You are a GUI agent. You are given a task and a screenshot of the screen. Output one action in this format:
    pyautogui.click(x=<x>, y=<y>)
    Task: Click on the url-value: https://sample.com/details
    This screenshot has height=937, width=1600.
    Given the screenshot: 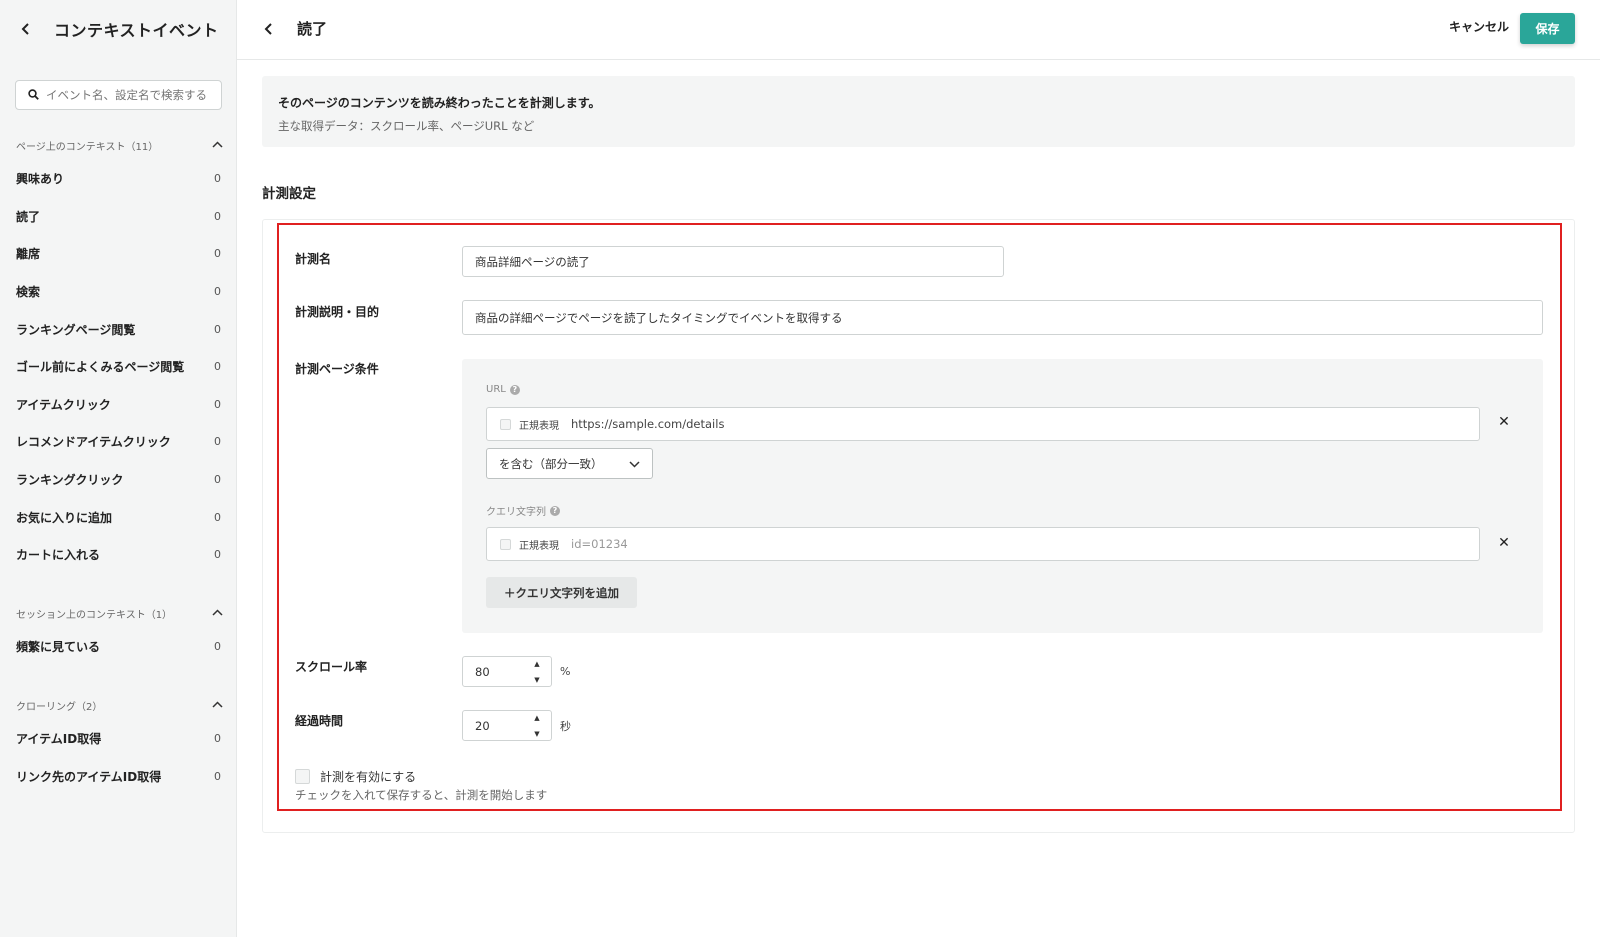 What is the action you would take?
    pyautogui.click(x=647, y=424)
    